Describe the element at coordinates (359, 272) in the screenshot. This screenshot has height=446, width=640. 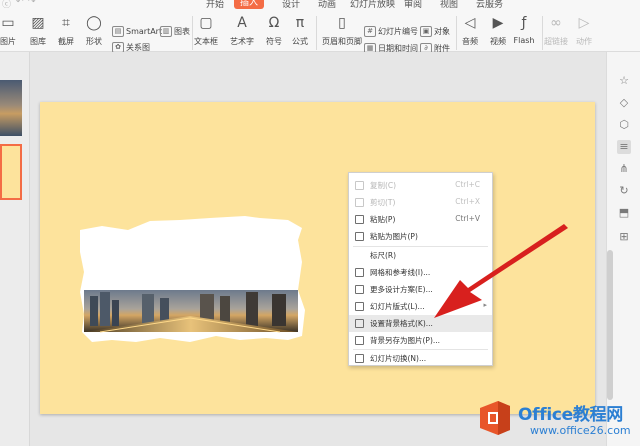
I see `grid-icon` at that location.